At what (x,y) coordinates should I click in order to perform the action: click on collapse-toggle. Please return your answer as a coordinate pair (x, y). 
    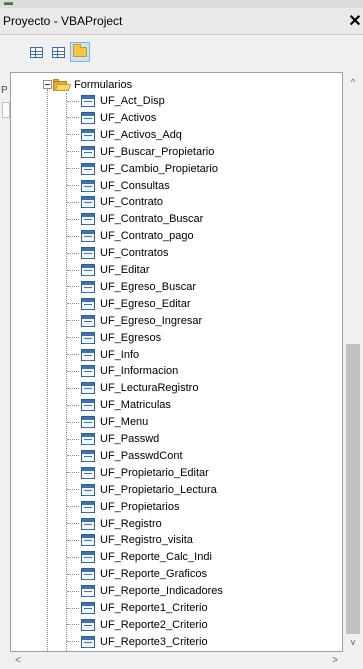
    Looking at the image, I should click on (47, 84).